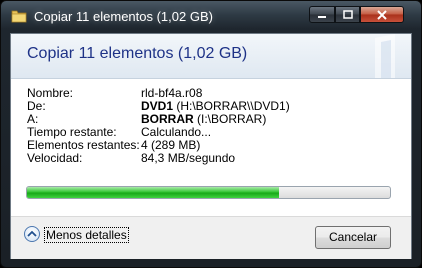 The height and width of the screenshot is (268, 422). What do you see at coordinates (55, 158) in the screenshot?
I see `detail-label: Velocidad:` at bounding box center [55, 158].